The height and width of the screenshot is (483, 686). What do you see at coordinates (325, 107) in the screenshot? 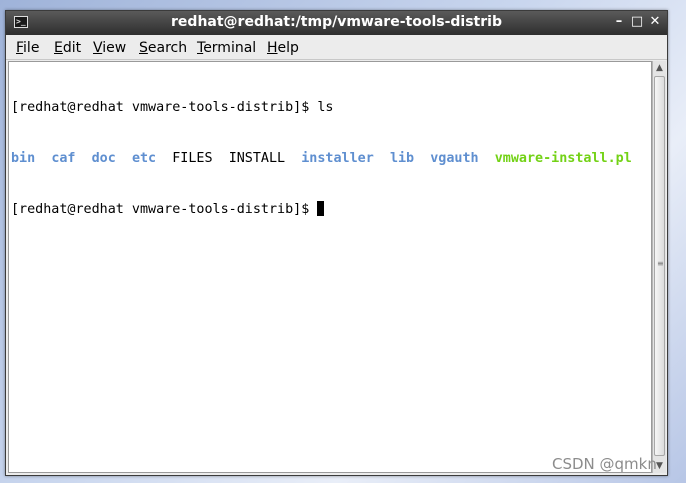
I see `command: ls` at bounding box center [325, 107].